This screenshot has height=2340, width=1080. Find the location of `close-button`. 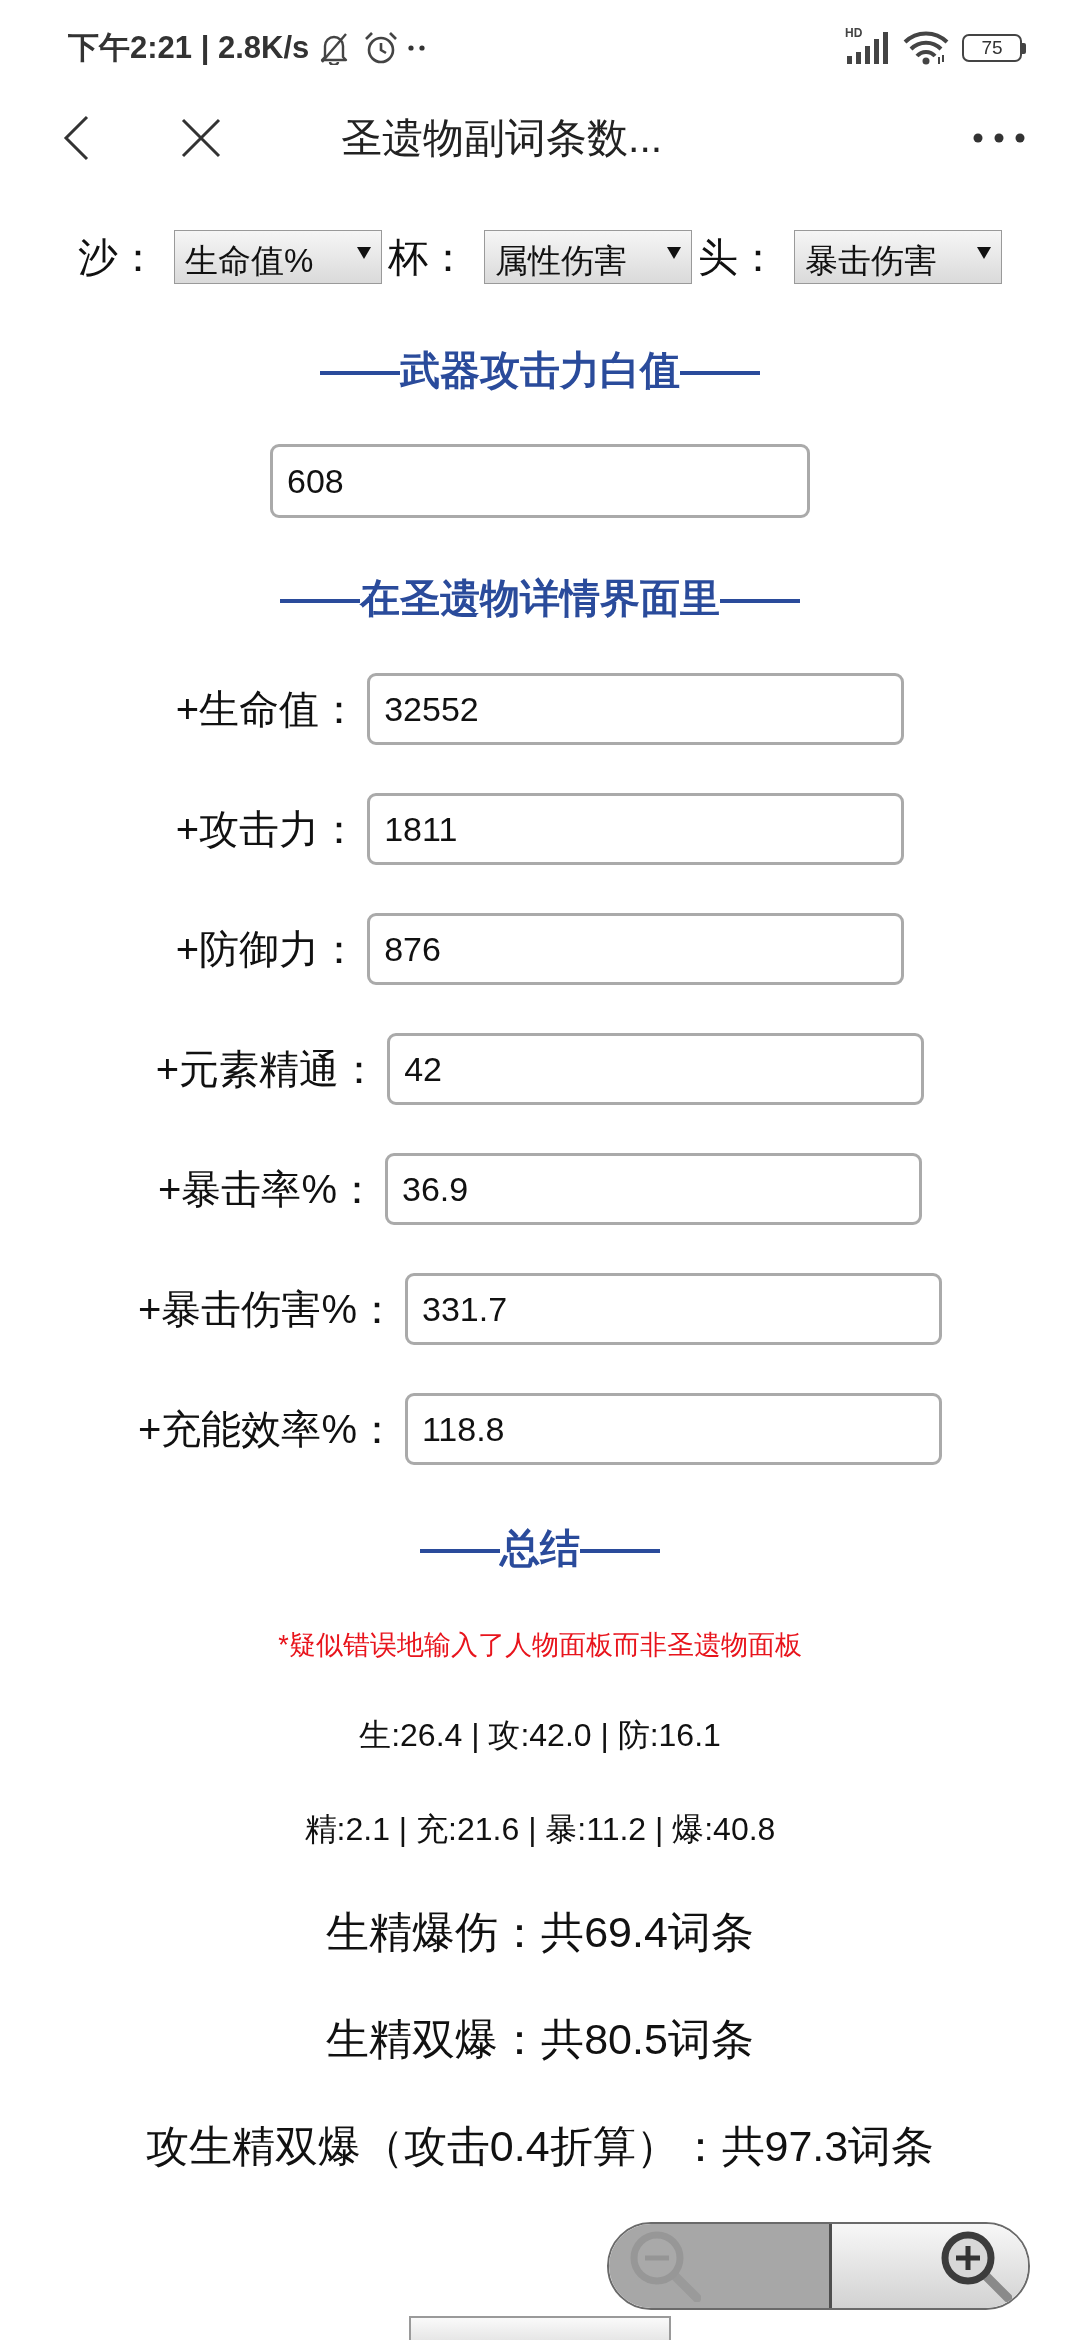

close-button is located at coordinates (201, 138).